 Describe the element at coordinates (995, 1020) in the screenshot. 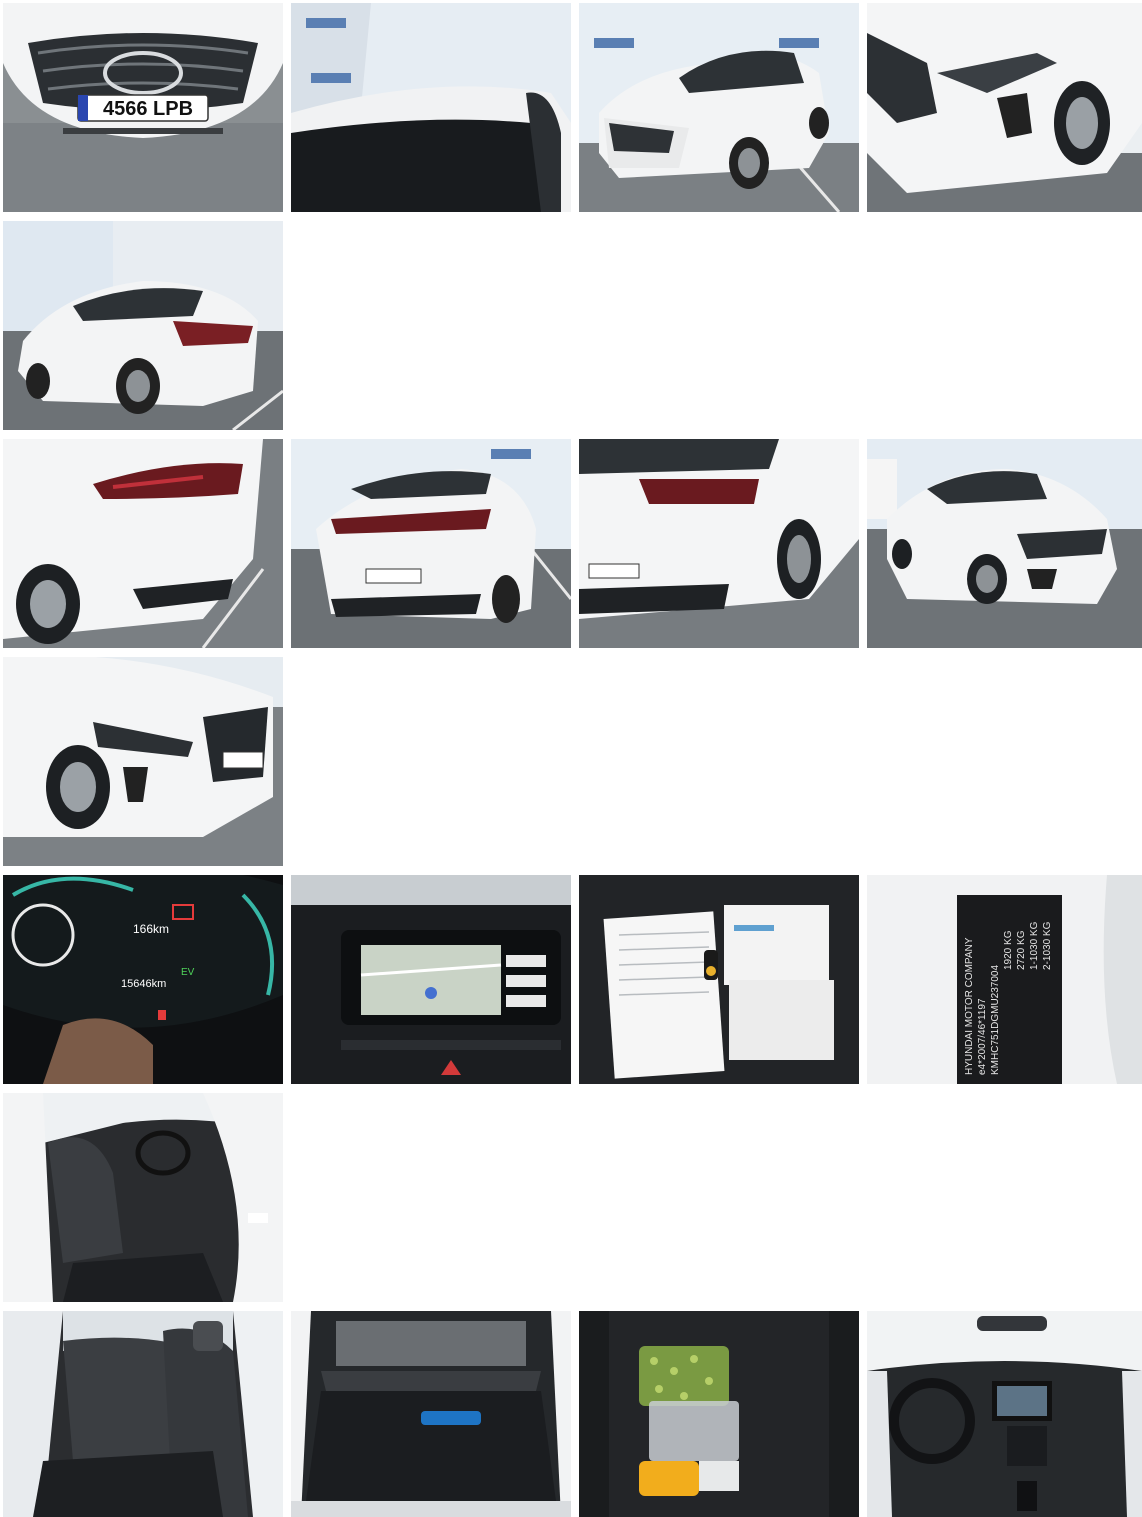

I see `vin-label-line-3: KMHC751DGMU237004` at that location.